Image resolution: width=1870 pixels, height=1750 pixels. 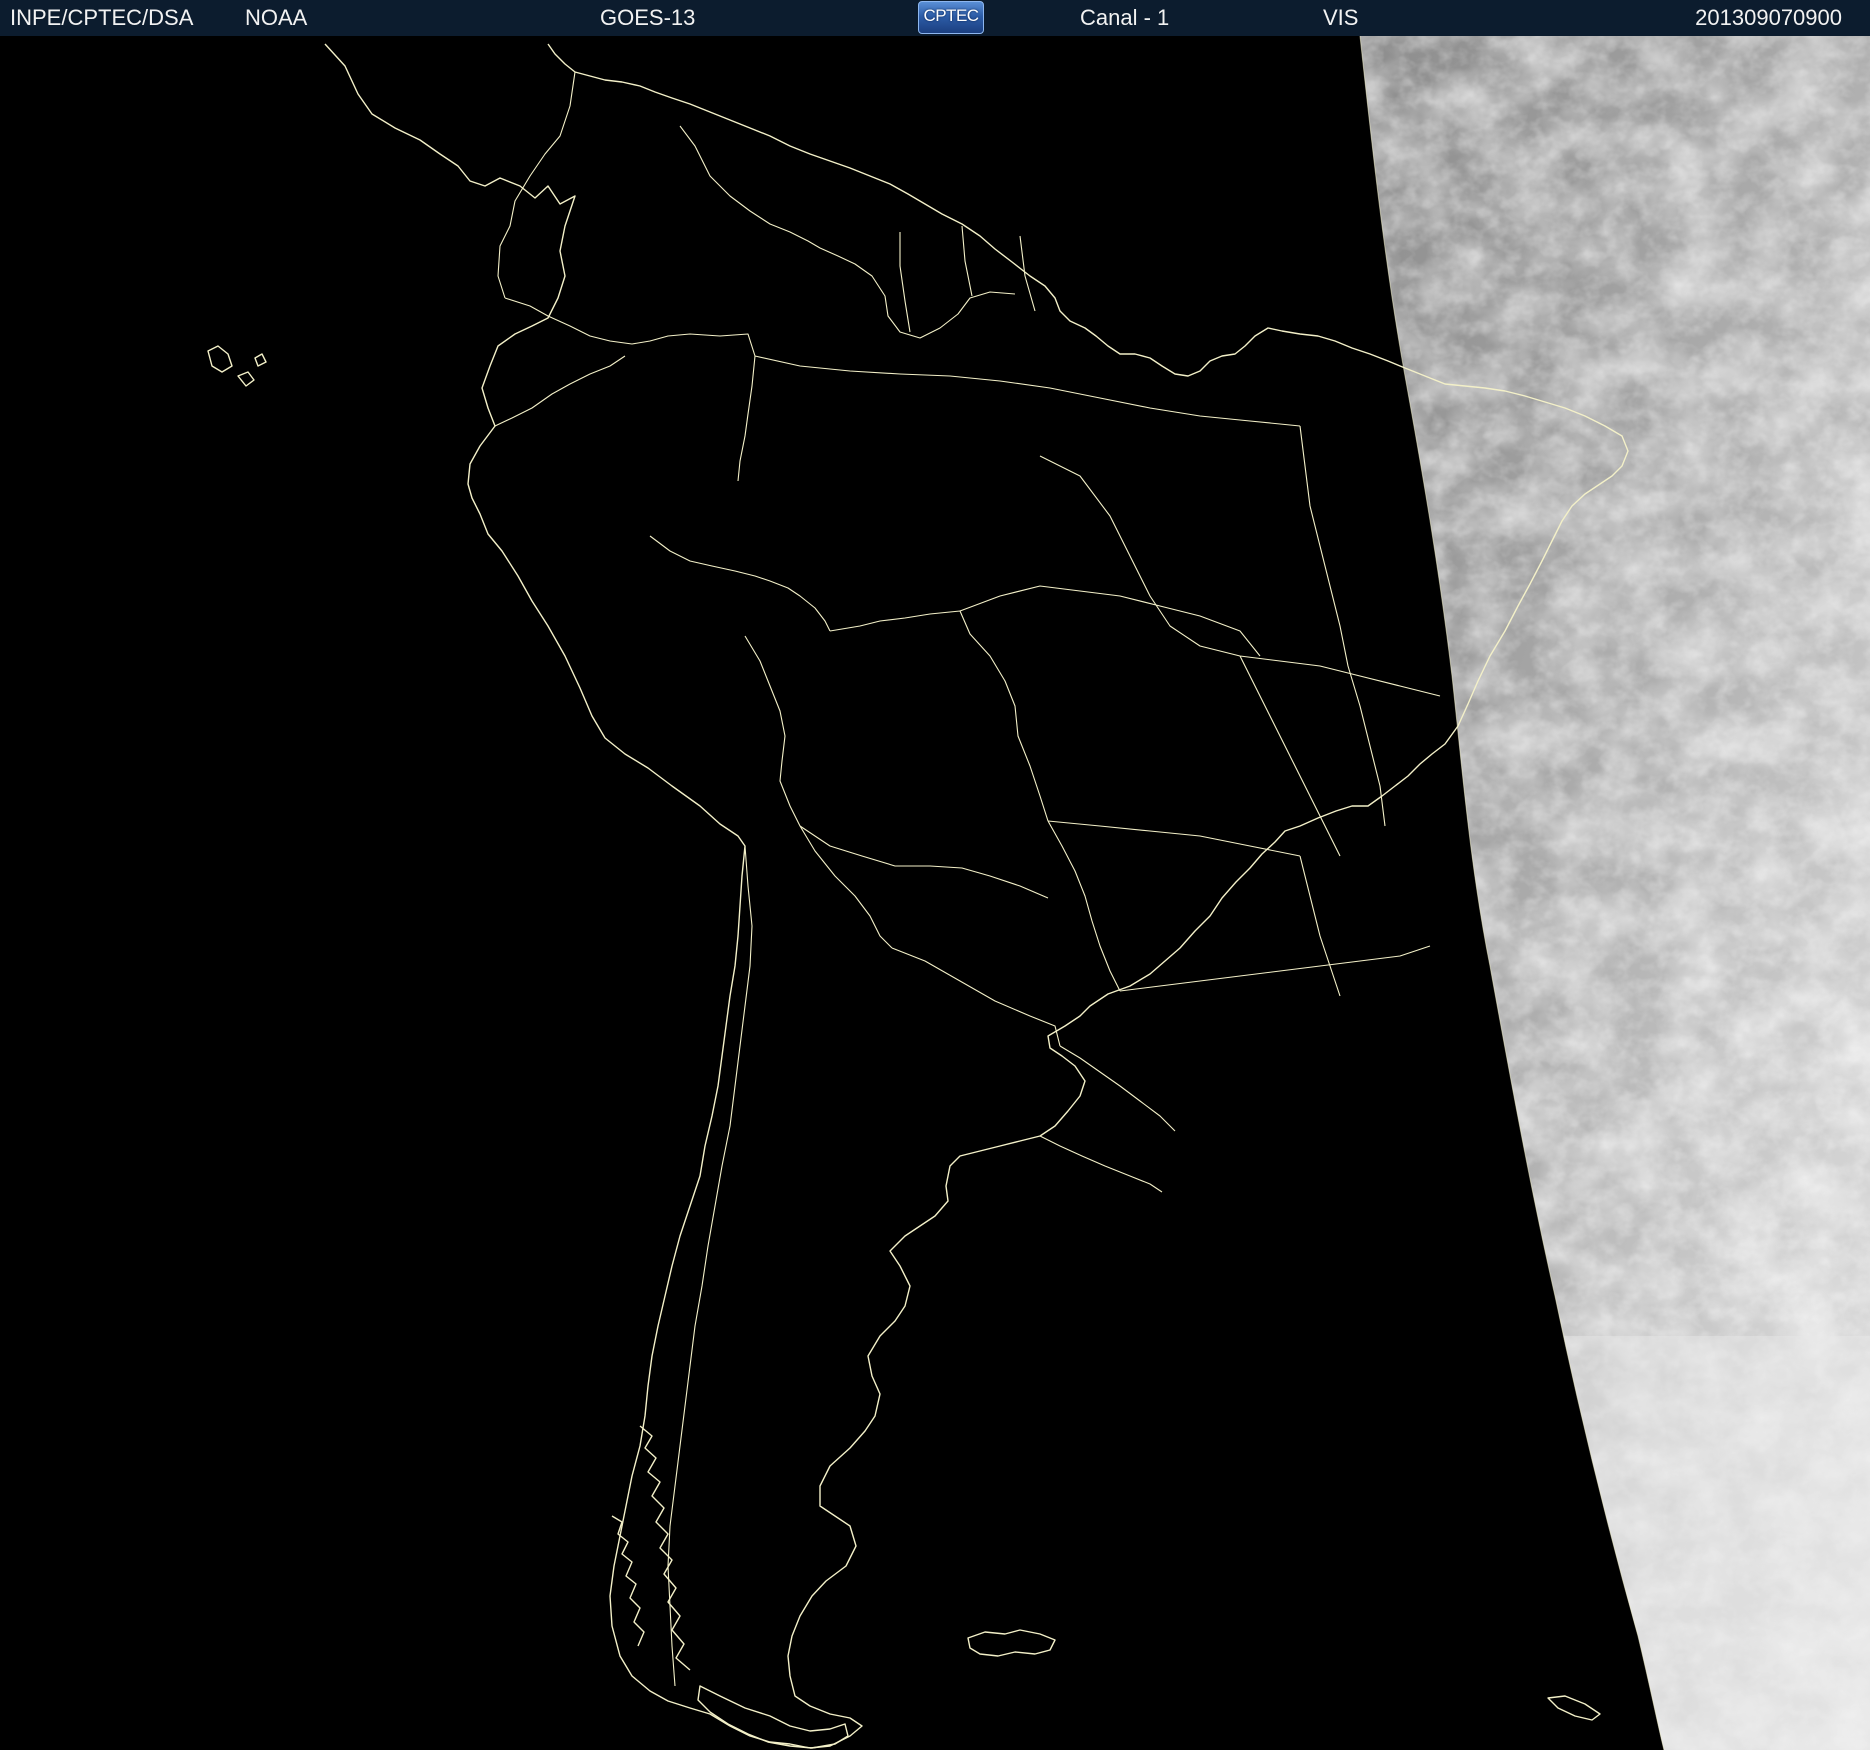 I want to click on border-brazil-states-east, so click(x=1342, y=626).